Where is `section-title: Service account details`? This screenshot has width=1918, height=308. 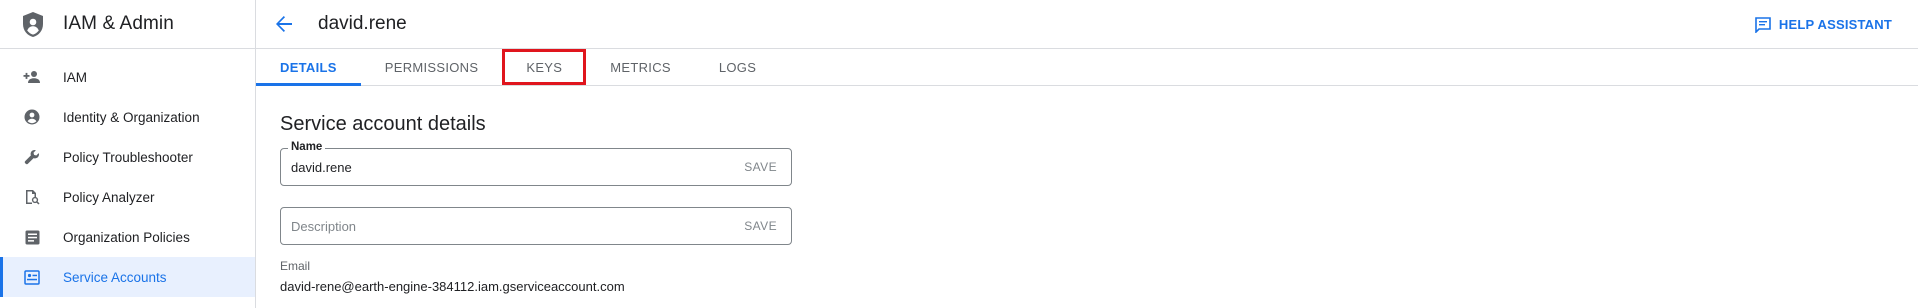 section-title: Service account details is located at coordinates (383, 124).